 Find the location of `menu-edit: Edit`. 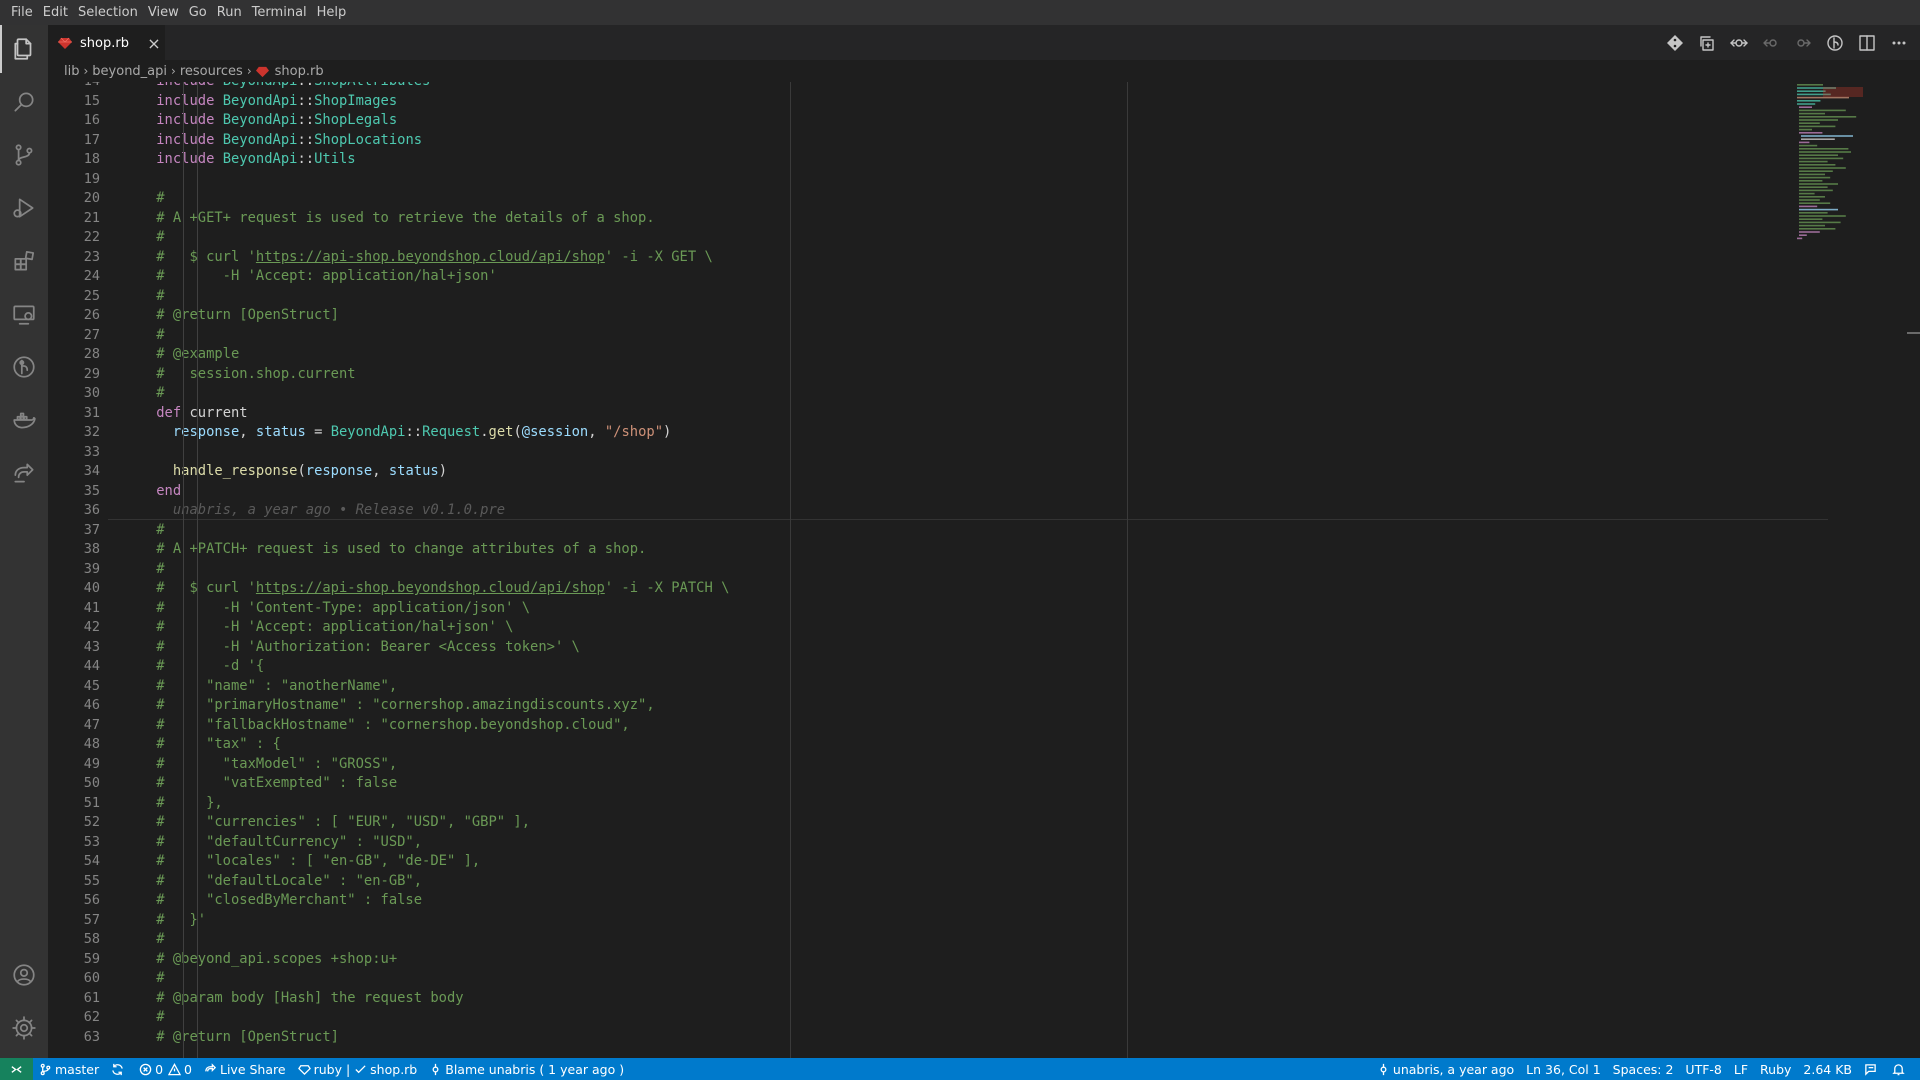

menu-edit: Edit is located at coordinates (55, 12).